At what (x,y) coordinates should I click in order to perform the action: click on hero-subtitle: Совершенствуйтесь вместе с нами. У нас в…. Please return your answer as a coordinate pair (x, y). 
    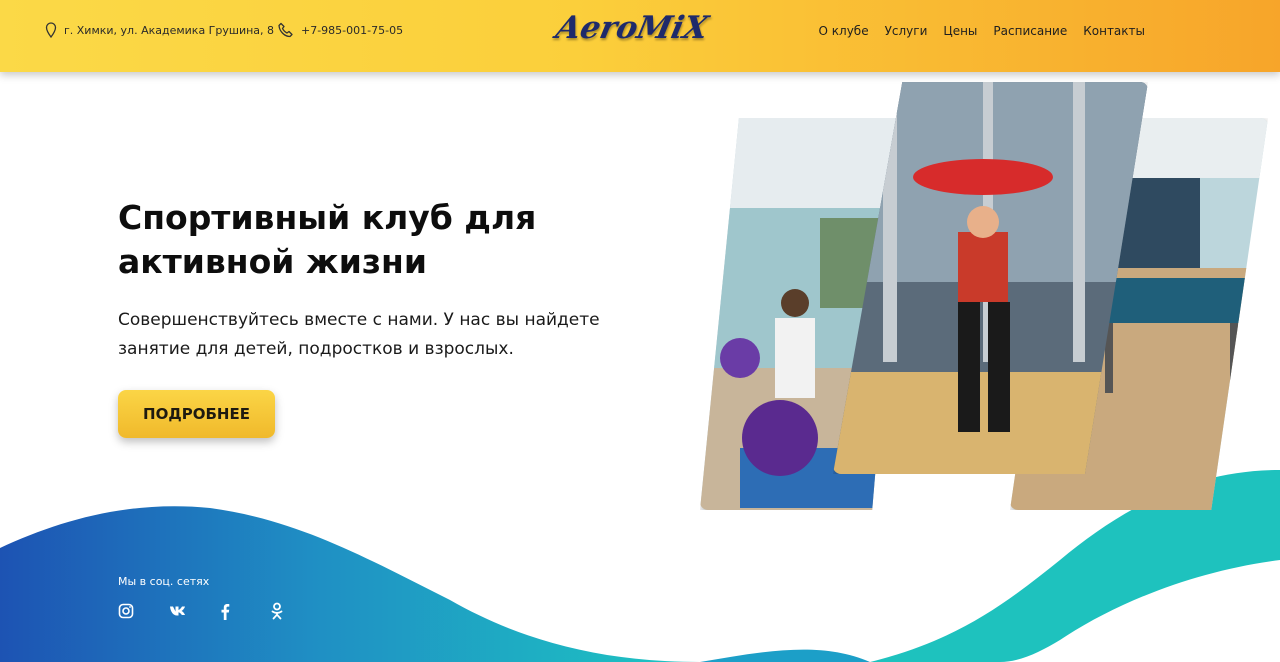
    Looking at the image, I should click on (359, 334).